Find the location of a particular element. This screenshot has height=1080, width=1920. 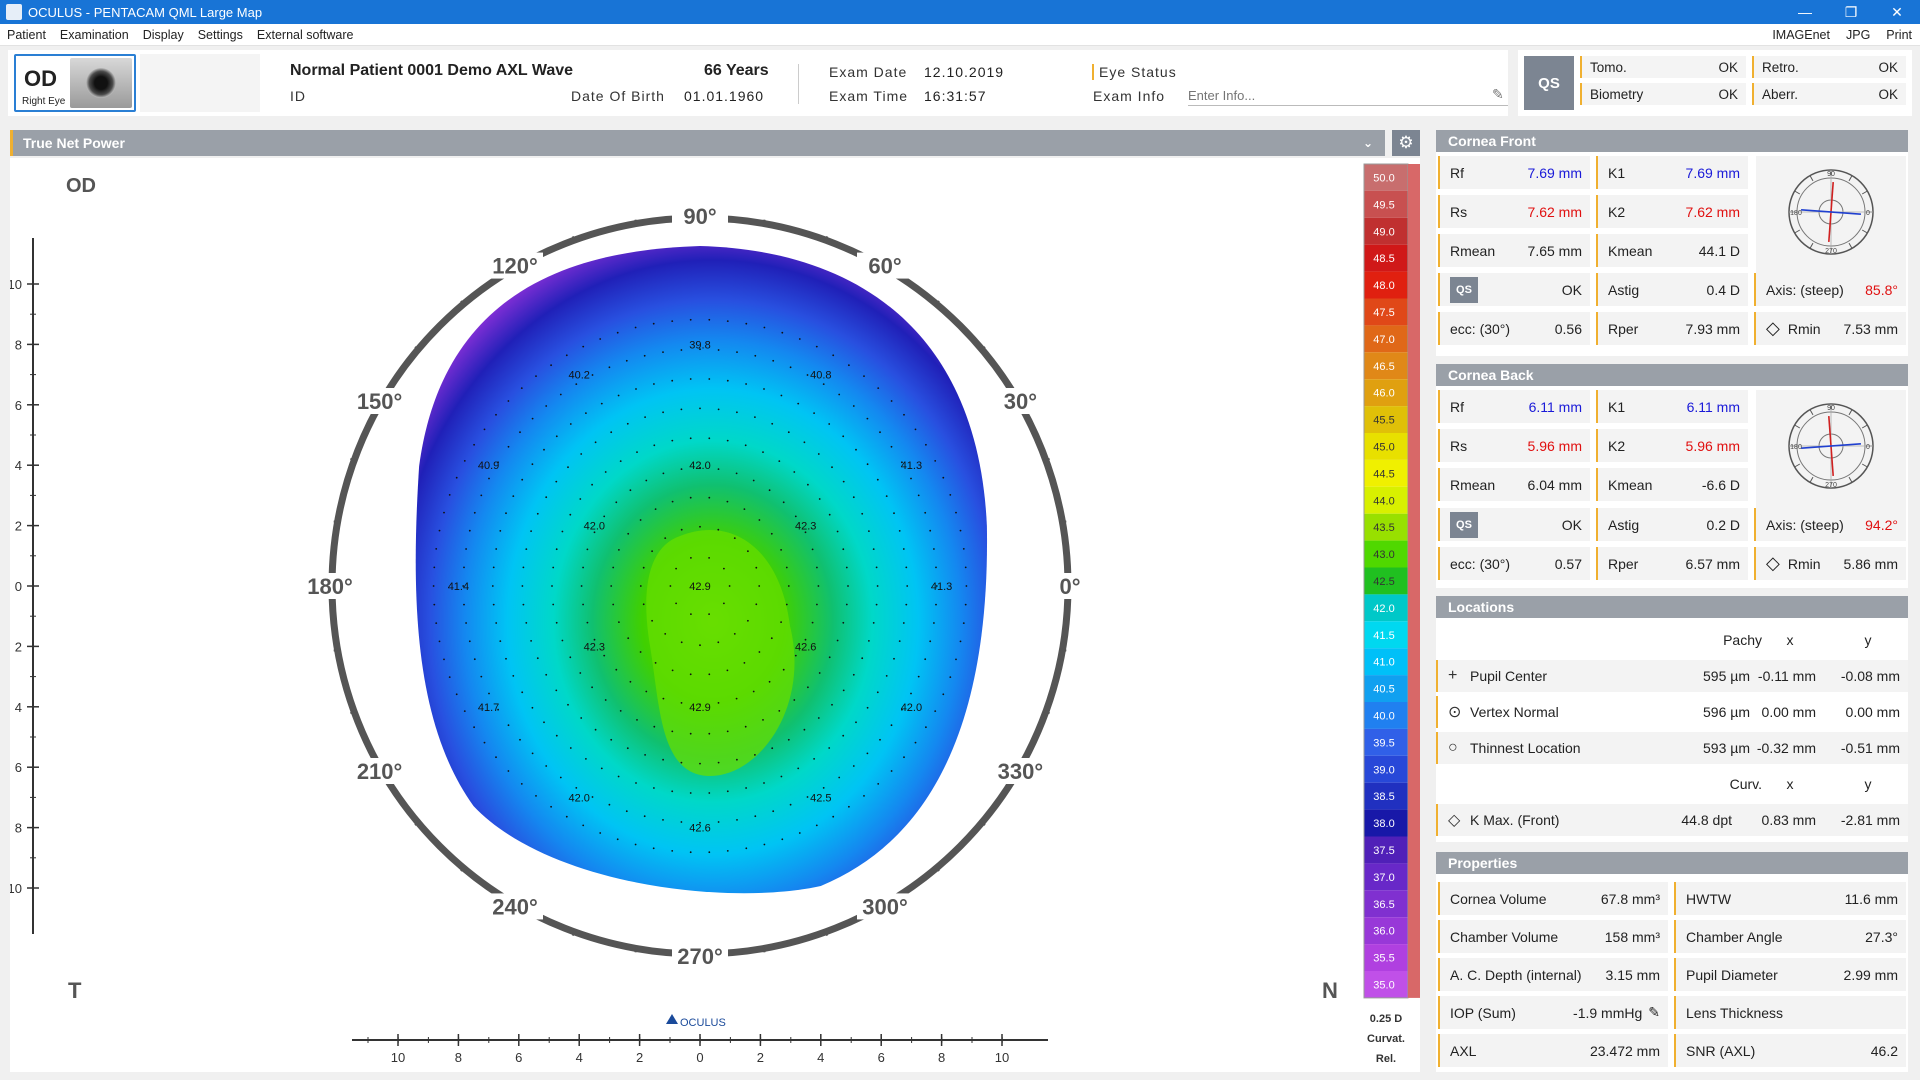

eye-selector: OD Right Eye is located at coordinates (75, 83).